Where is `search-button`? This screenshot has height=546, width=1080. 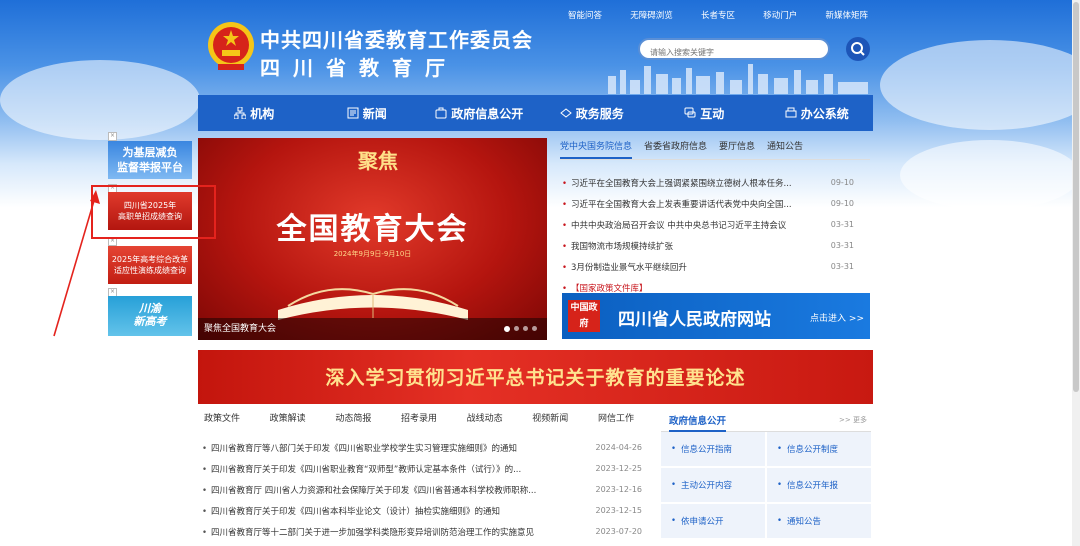 search-button is located at coordinates (858, 49).